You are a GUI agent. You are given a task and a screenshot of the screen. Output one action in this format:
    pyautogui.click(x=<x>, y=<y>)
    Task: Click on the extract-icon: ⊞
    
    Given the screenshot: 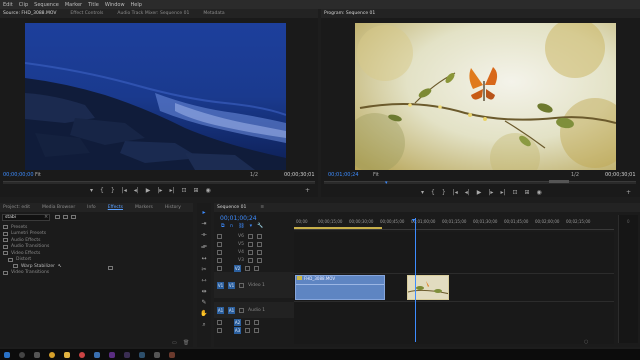 What is the action you would take?
    pyautogui.click(x=527, y=192)
    